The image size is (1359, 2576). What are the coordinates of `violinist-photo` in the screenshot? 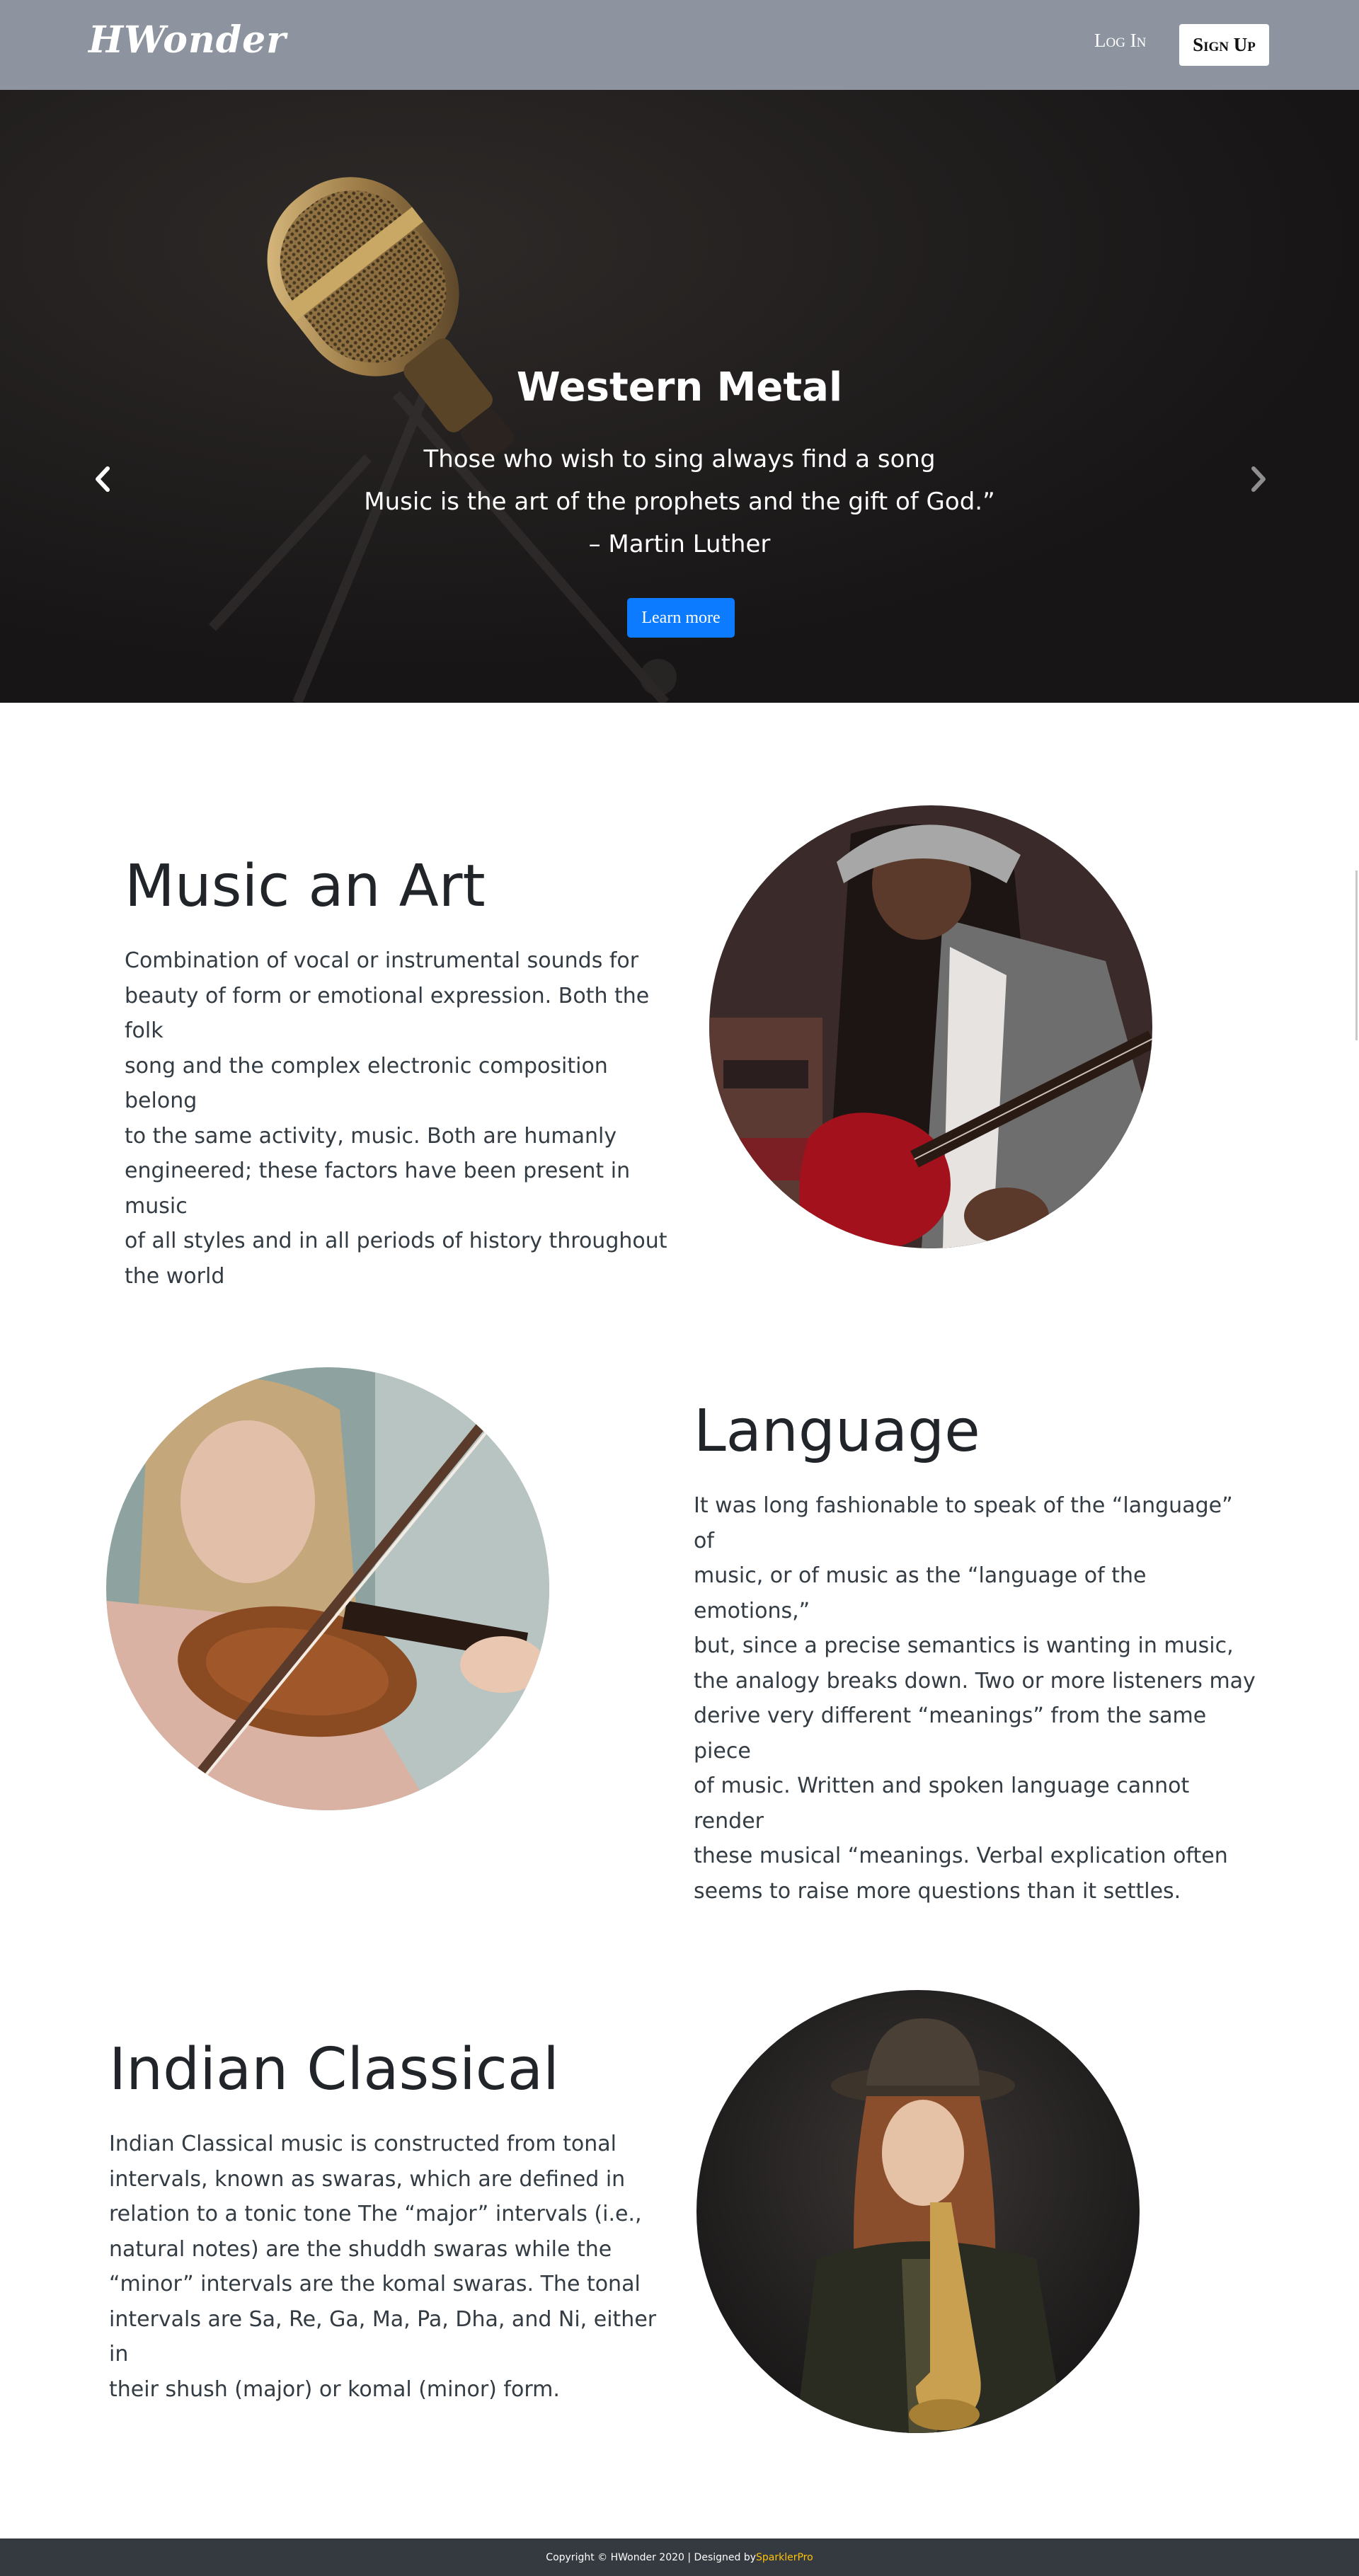 It's located at (327, 1589).